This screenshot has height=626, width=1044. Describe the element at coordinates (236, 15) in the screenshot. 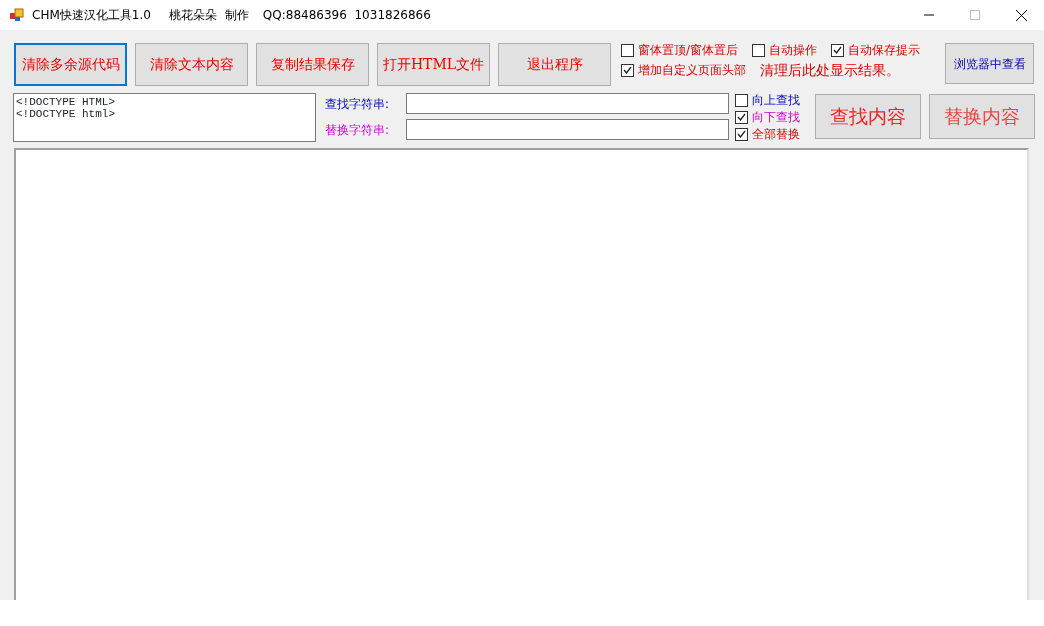

I see `author-label: 制作` at that location.